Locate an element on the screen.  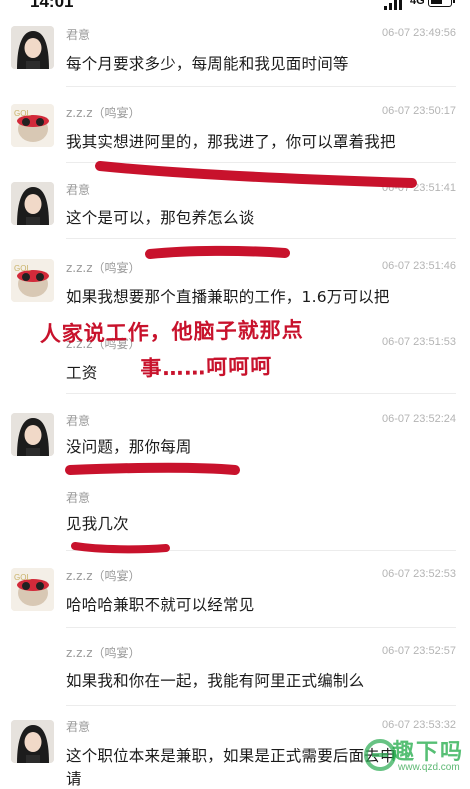
timestamp: 06-07 23:51:53 is located at coordinates (418, 342).